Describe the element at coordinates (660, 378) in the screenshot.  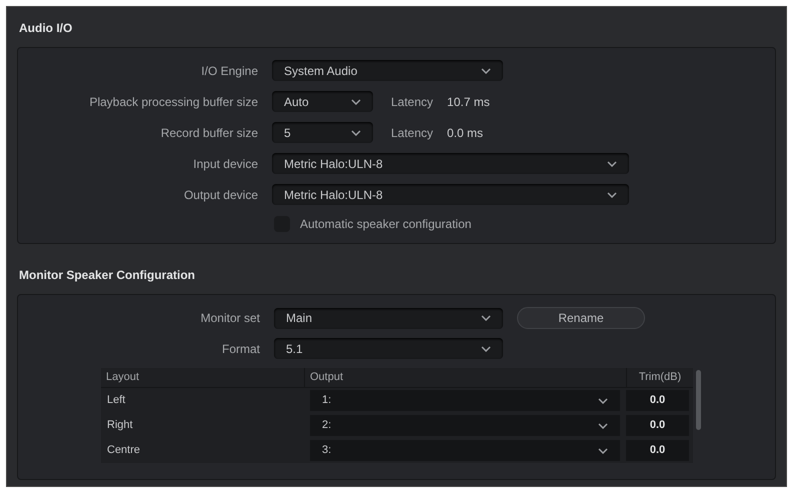
I see `column-header: Trim(dB)` at that location.